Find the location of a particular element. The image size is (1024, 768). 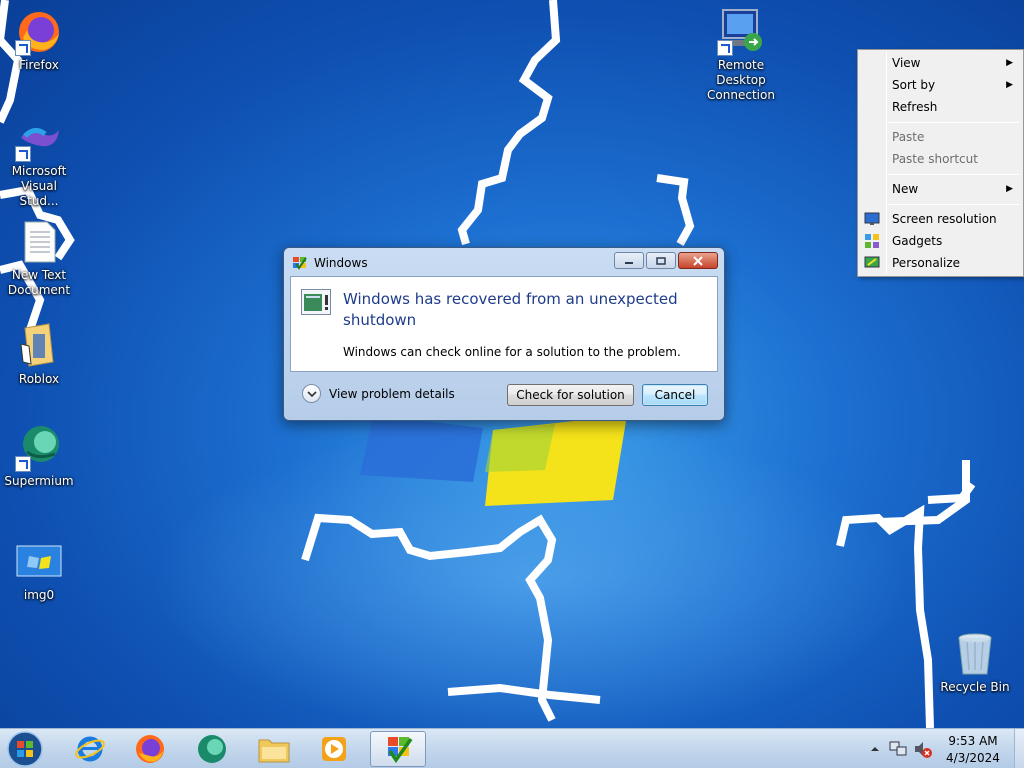

tray-network is located at coordinates (898, 749).